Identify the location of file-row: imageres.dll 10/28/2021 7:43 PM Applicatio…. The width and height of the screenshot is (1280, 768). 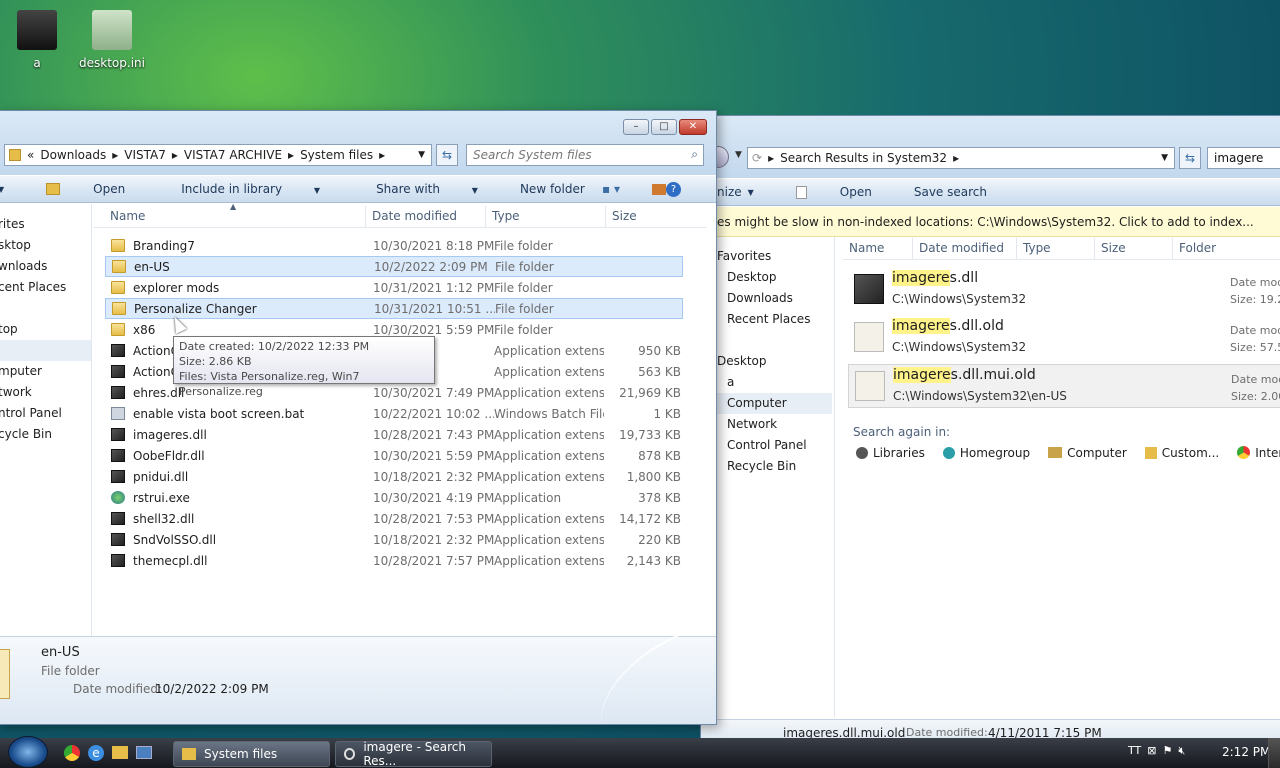
(394, 434).